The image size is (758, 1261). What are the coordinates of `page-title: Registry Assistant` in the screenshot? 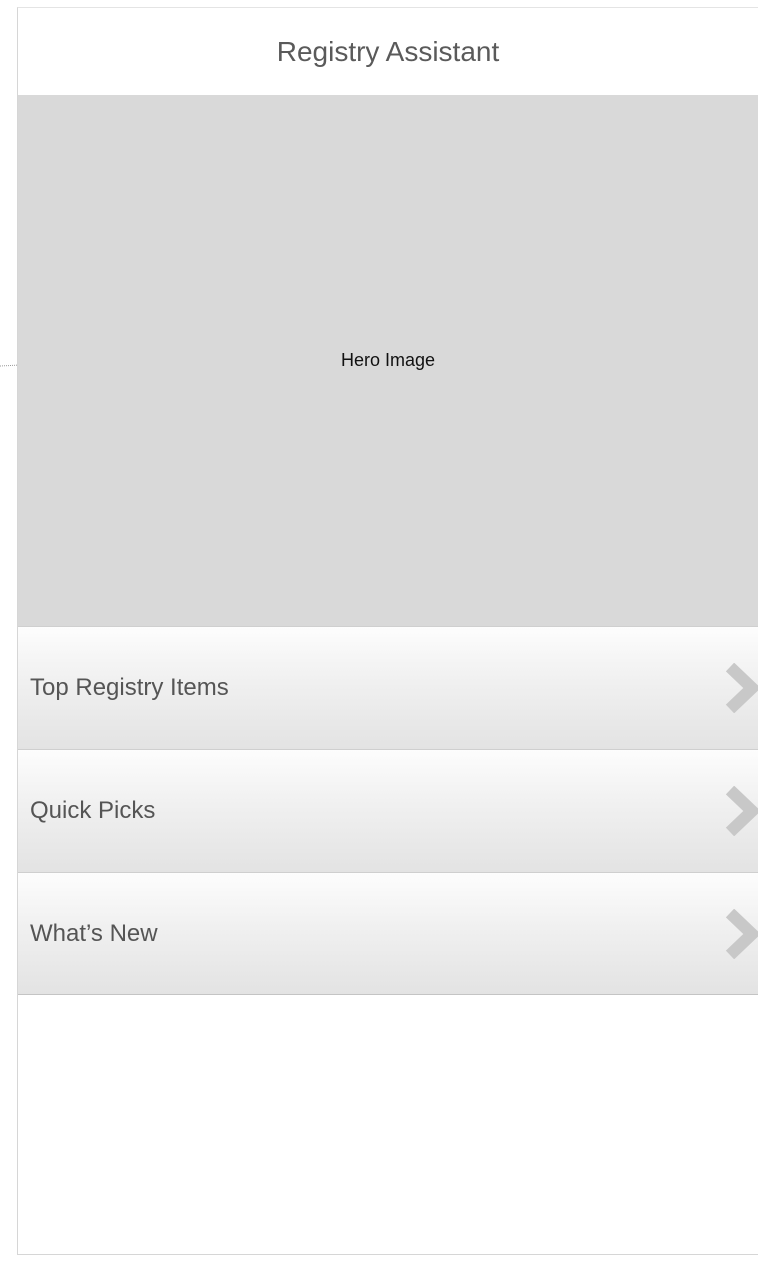 It's located at (388, 51).